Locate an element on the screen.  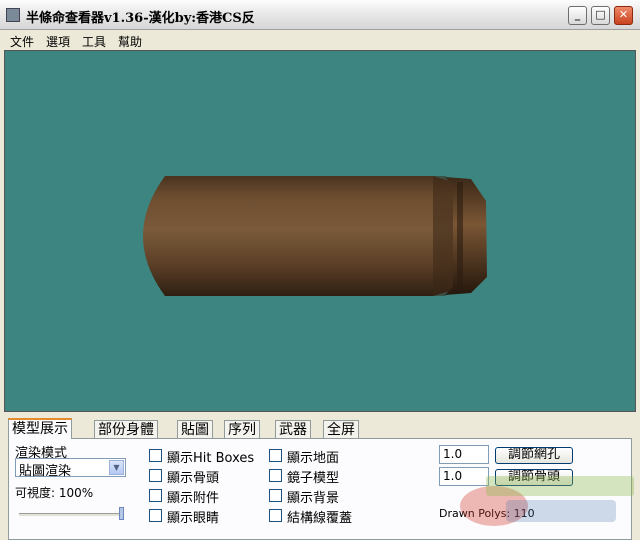
app-icon is located at coordinates (13, 15).